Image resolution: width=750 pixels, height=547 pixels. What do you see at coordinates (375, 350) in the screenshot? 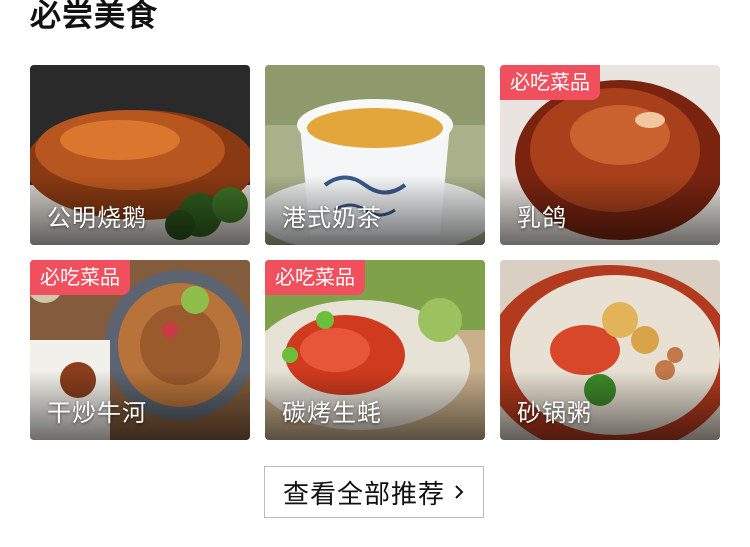
I see `dish-card-grilled-oysters: 必吃菜品 碳烤生蚝` at bounding box center [375, 350].